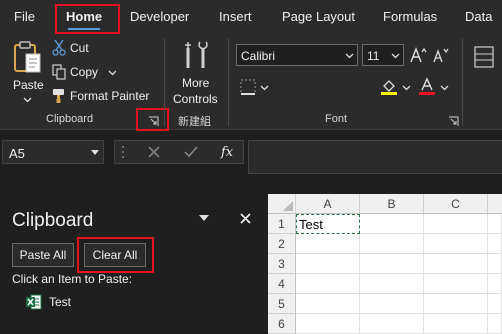  Describe the element at coordinates (418, 55) in the screenshot. I see `increase-font-size-button` at that location.